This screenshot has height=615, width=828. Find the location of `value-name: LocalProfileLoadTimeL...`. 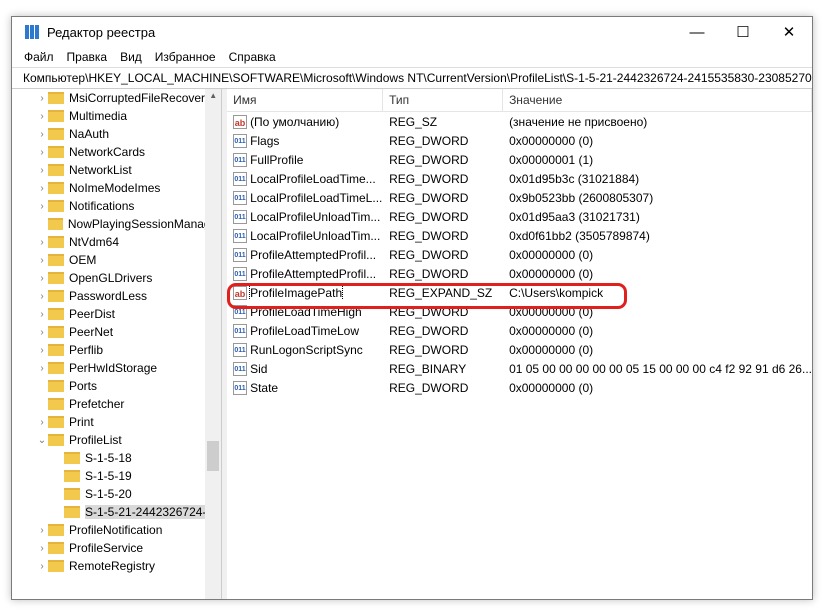

value-name: LocalProfileLoadTimeL... is located at coordinates (316, 197).